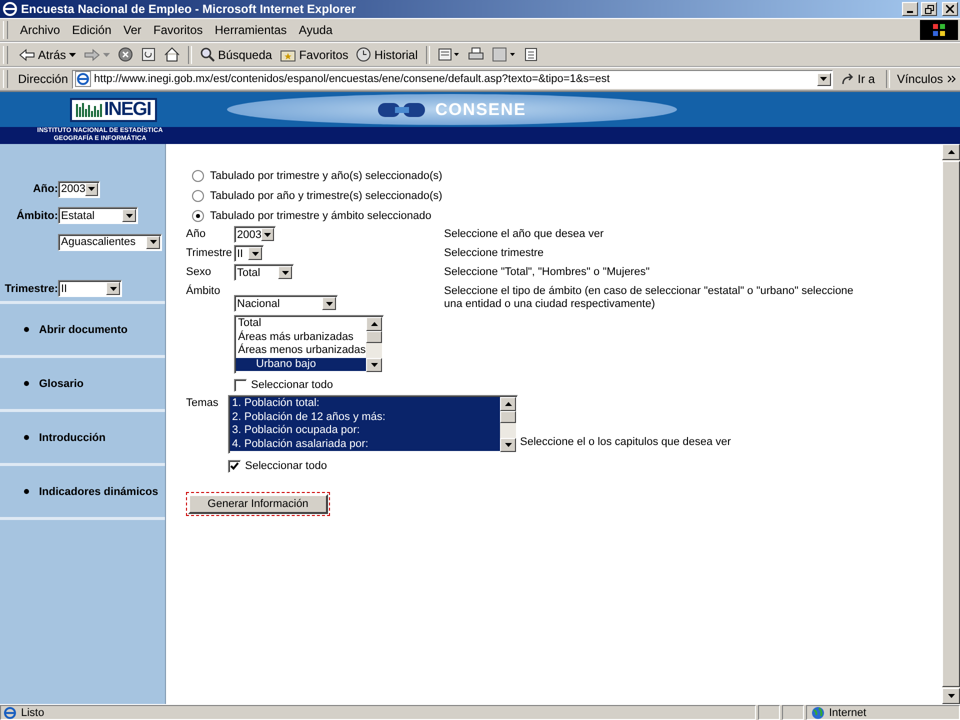 This screenshot has height=720, width=960. Describe the element at coordinates (40, 30) in the screenshot. I see `menu-item: Archivo` at that location.